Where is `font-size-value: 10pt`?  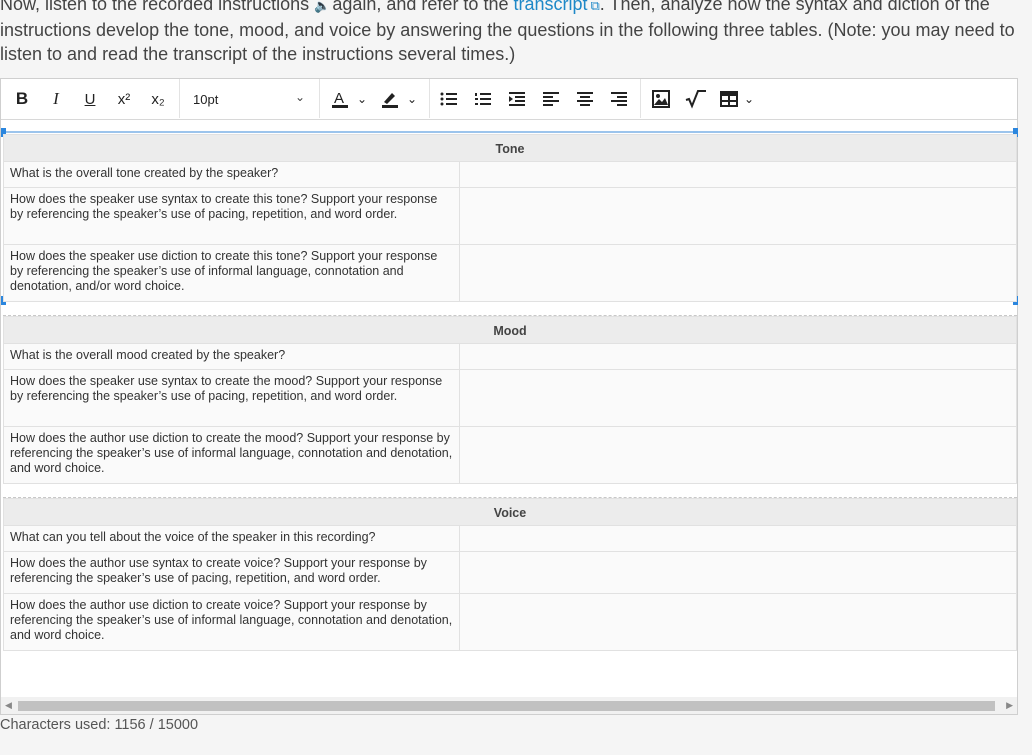 font-size-value: 10pt is located at coordinates (206, 99).